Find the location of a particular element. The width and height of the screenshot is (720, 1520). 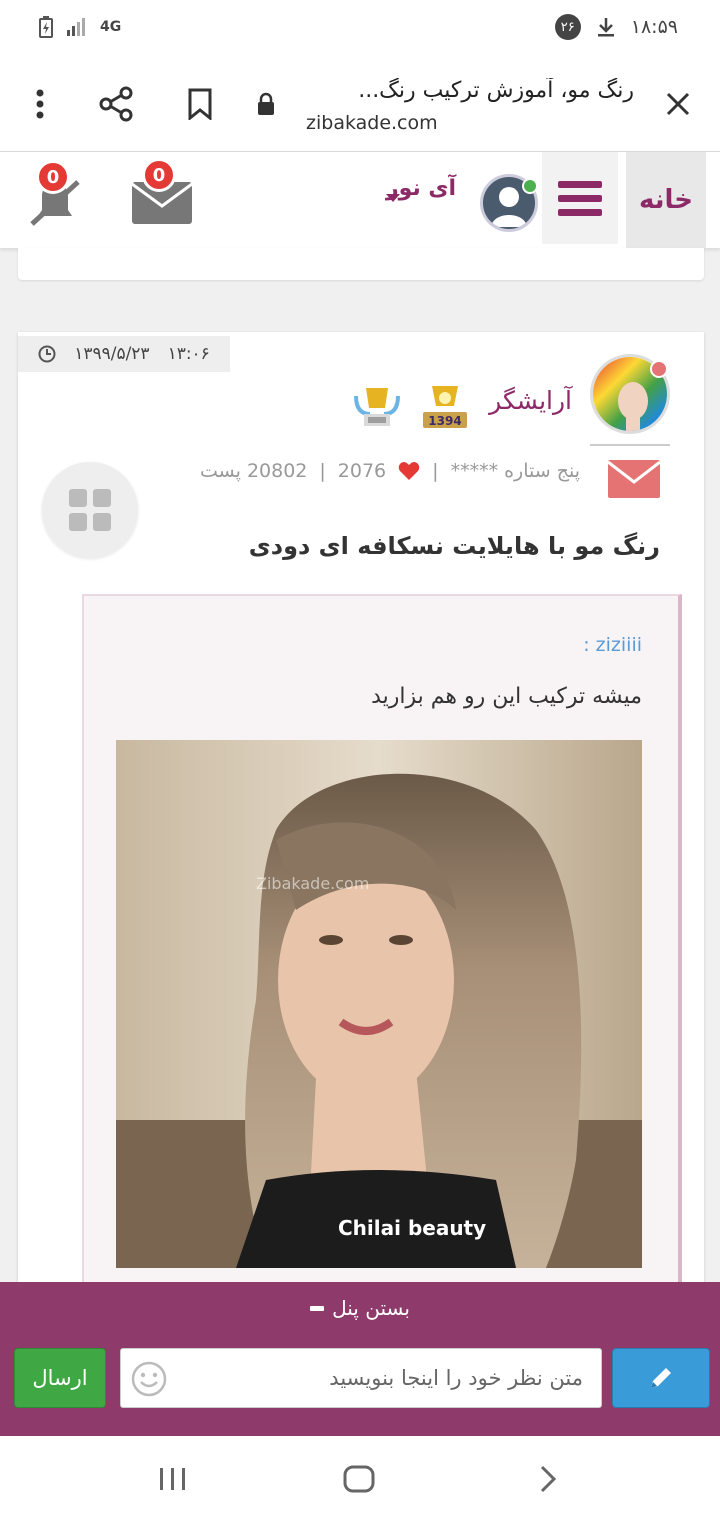

pencil-icon is located at coordinates (661, 1378).